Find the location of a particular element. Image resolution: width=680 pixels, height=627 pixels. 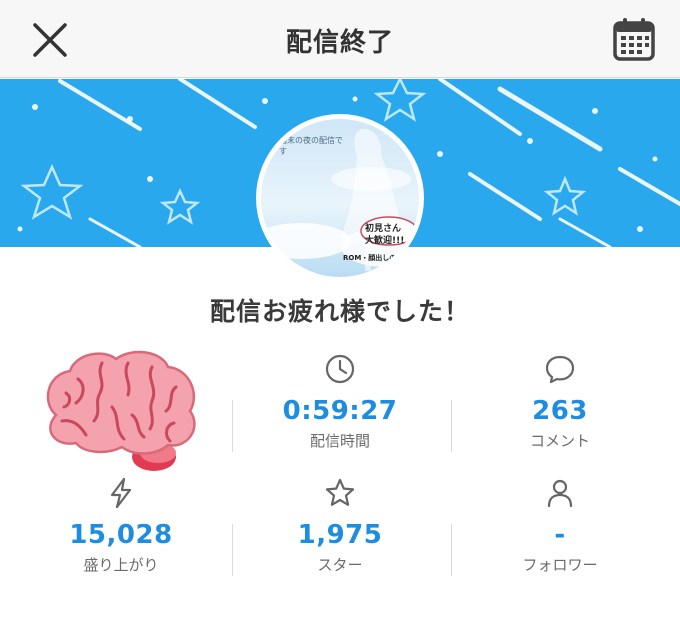

profile-avatar: 週末の夜の配信です 初見さん 大歓迎!!! ROM・顔出しのみ ▶ OK is located at coordinates (340, 198).